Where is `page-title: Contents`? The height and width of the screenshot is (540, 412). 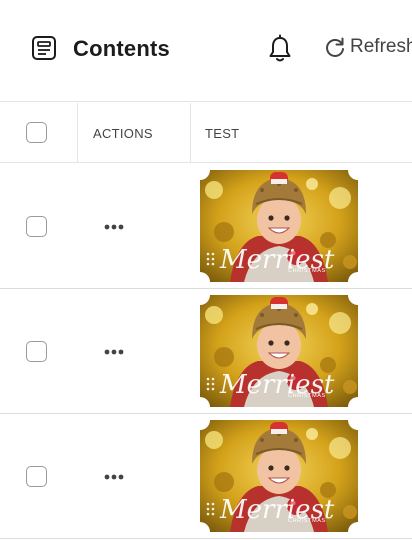 page-title: Contents is located at coordinates (121, 48).